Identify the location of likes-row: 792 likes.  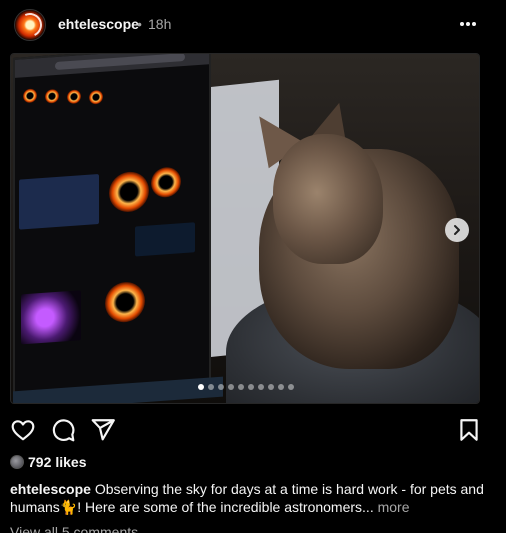
(48, 462).